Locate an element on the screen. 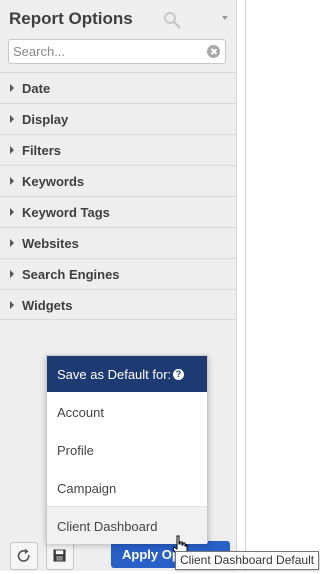 This screenshot has width=320, height=574. section-websites: Websites is located at coordinates (118, 242).